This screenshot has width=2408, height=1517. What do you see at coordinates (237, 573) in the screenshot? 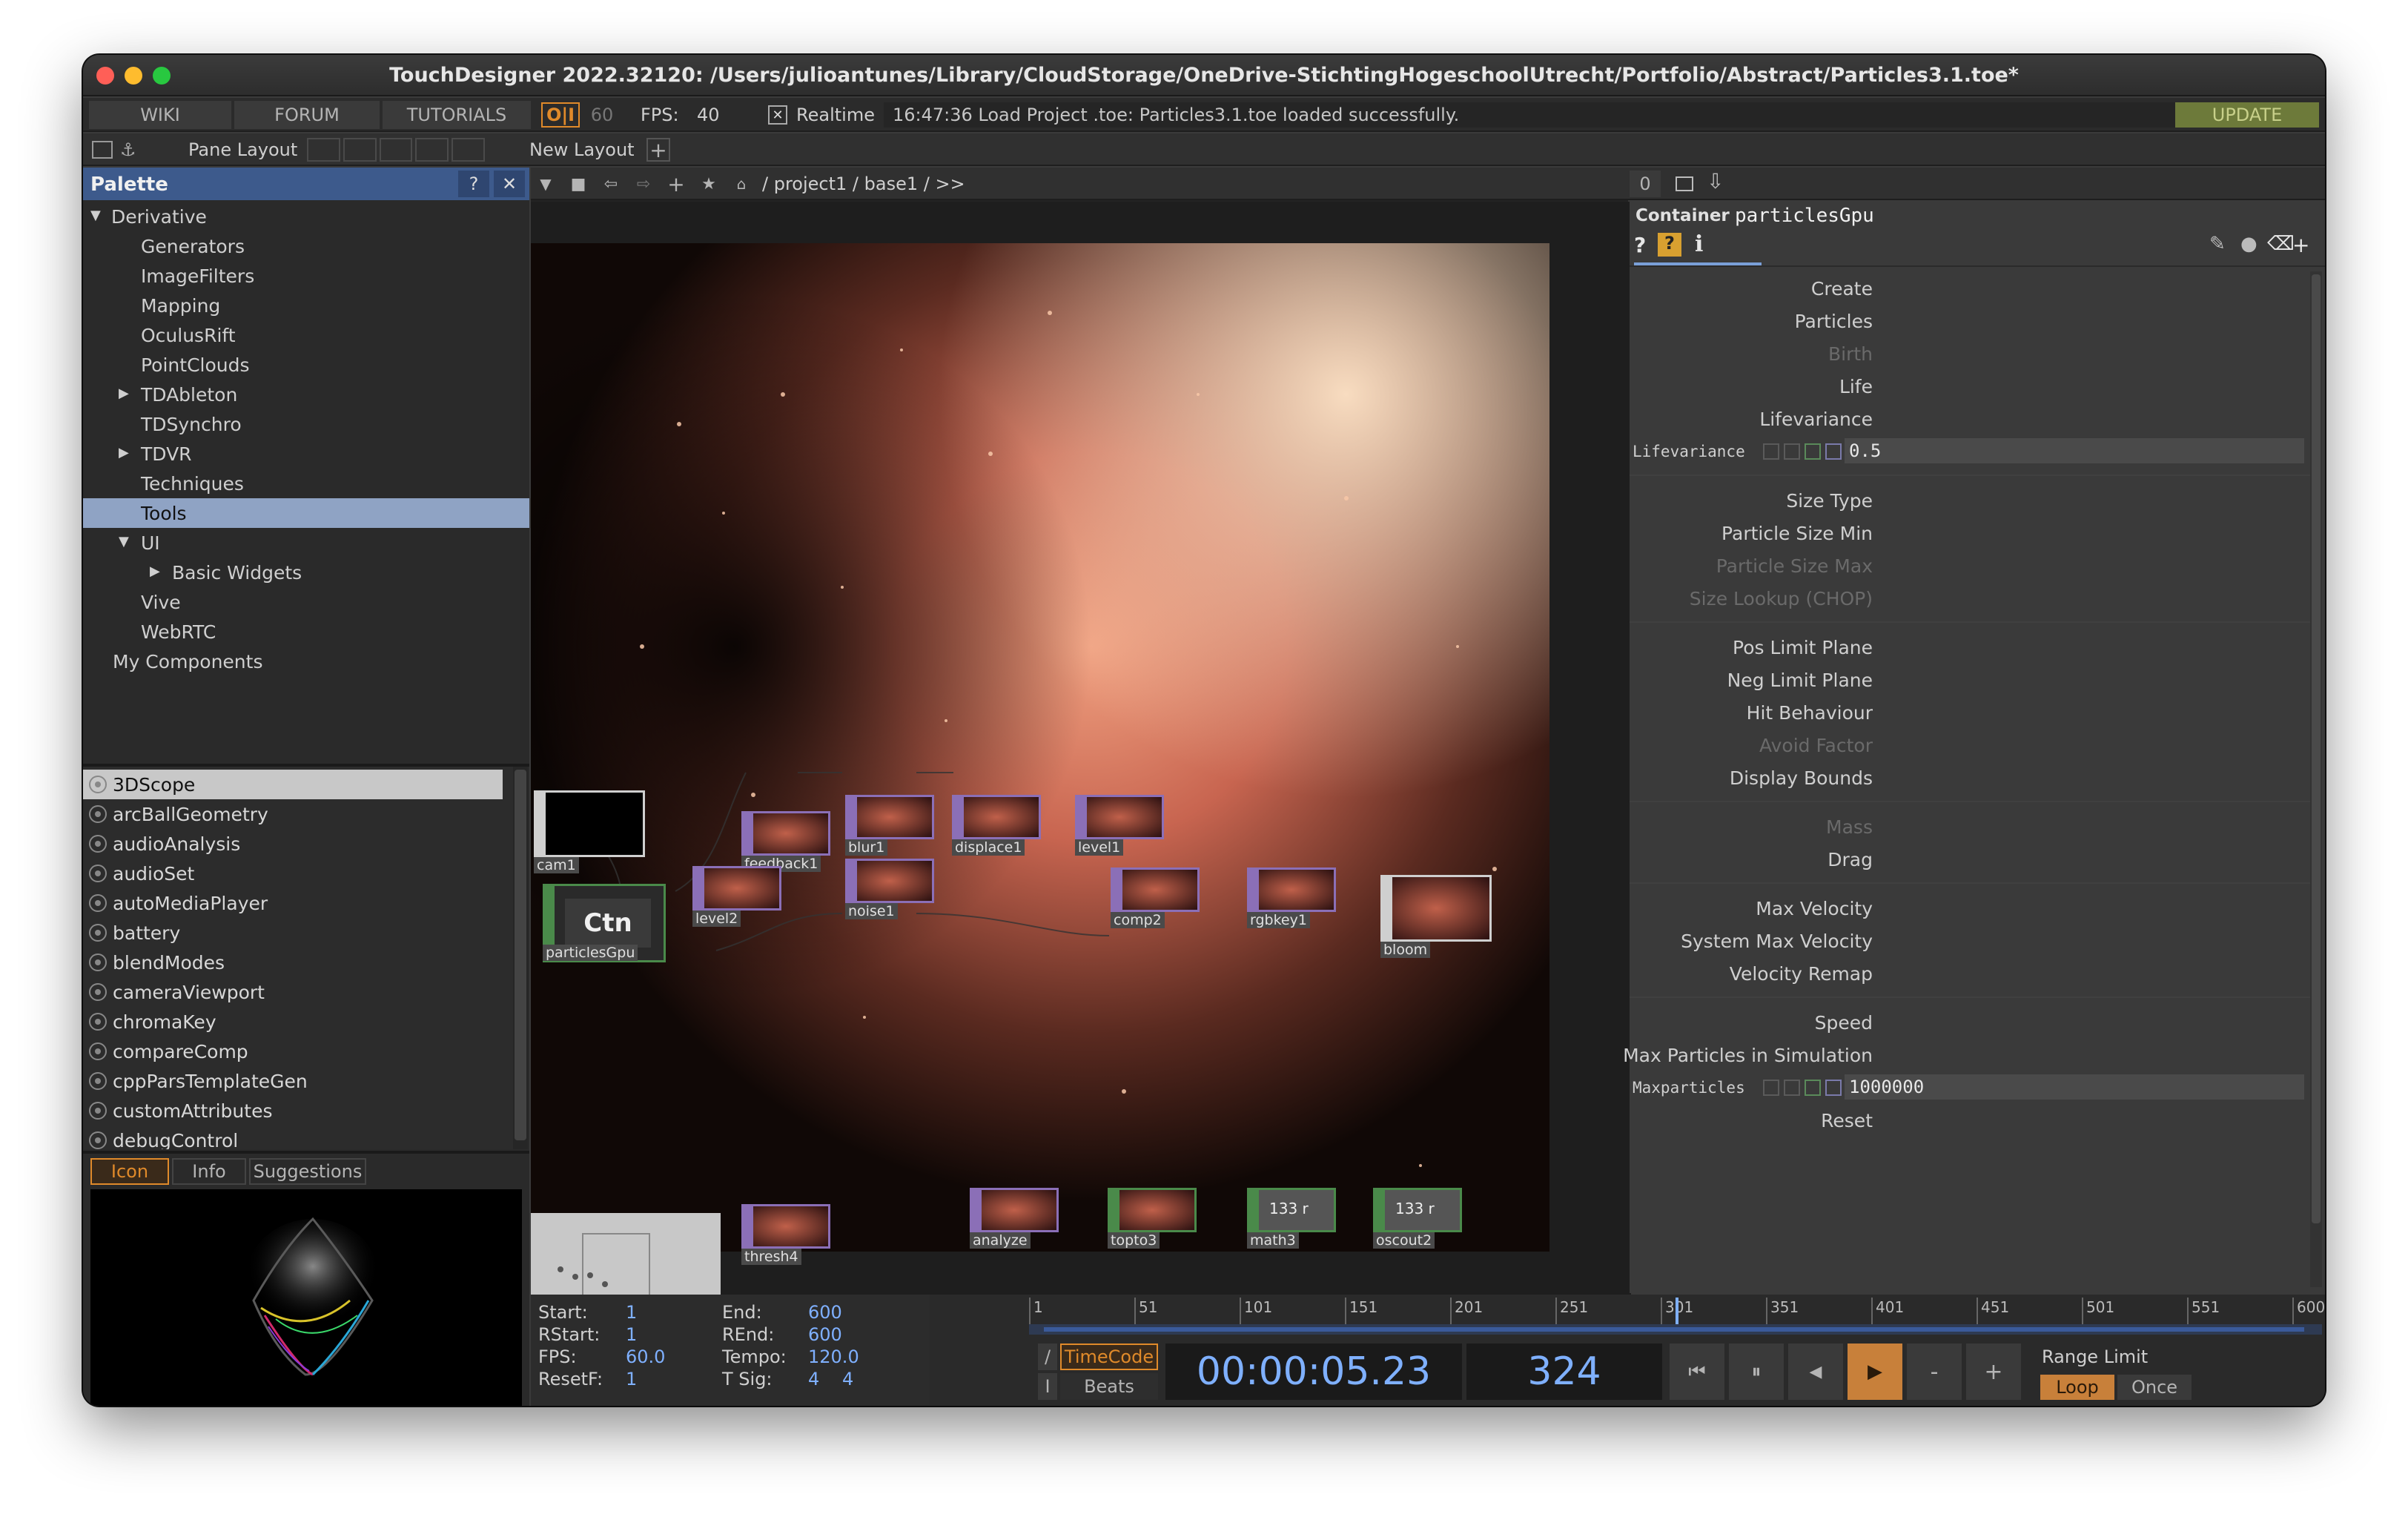
I see `palette-tree-item-basic-widgets: Basic Widgets` at bounding box center [237, 573].